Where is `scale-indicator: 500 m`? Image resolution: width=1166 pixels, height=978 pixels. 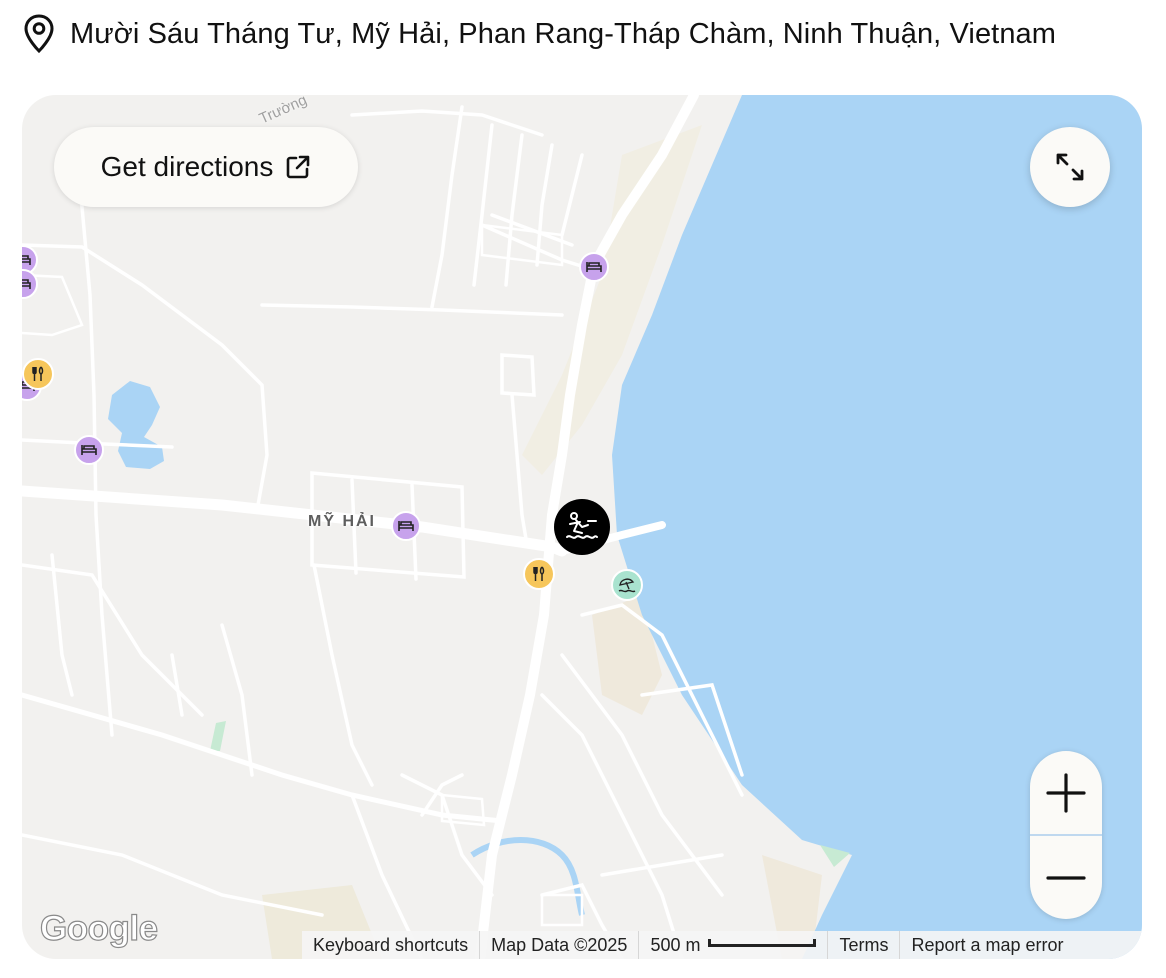 scale-indicator: 500 m is located at coordinates (734, 945).